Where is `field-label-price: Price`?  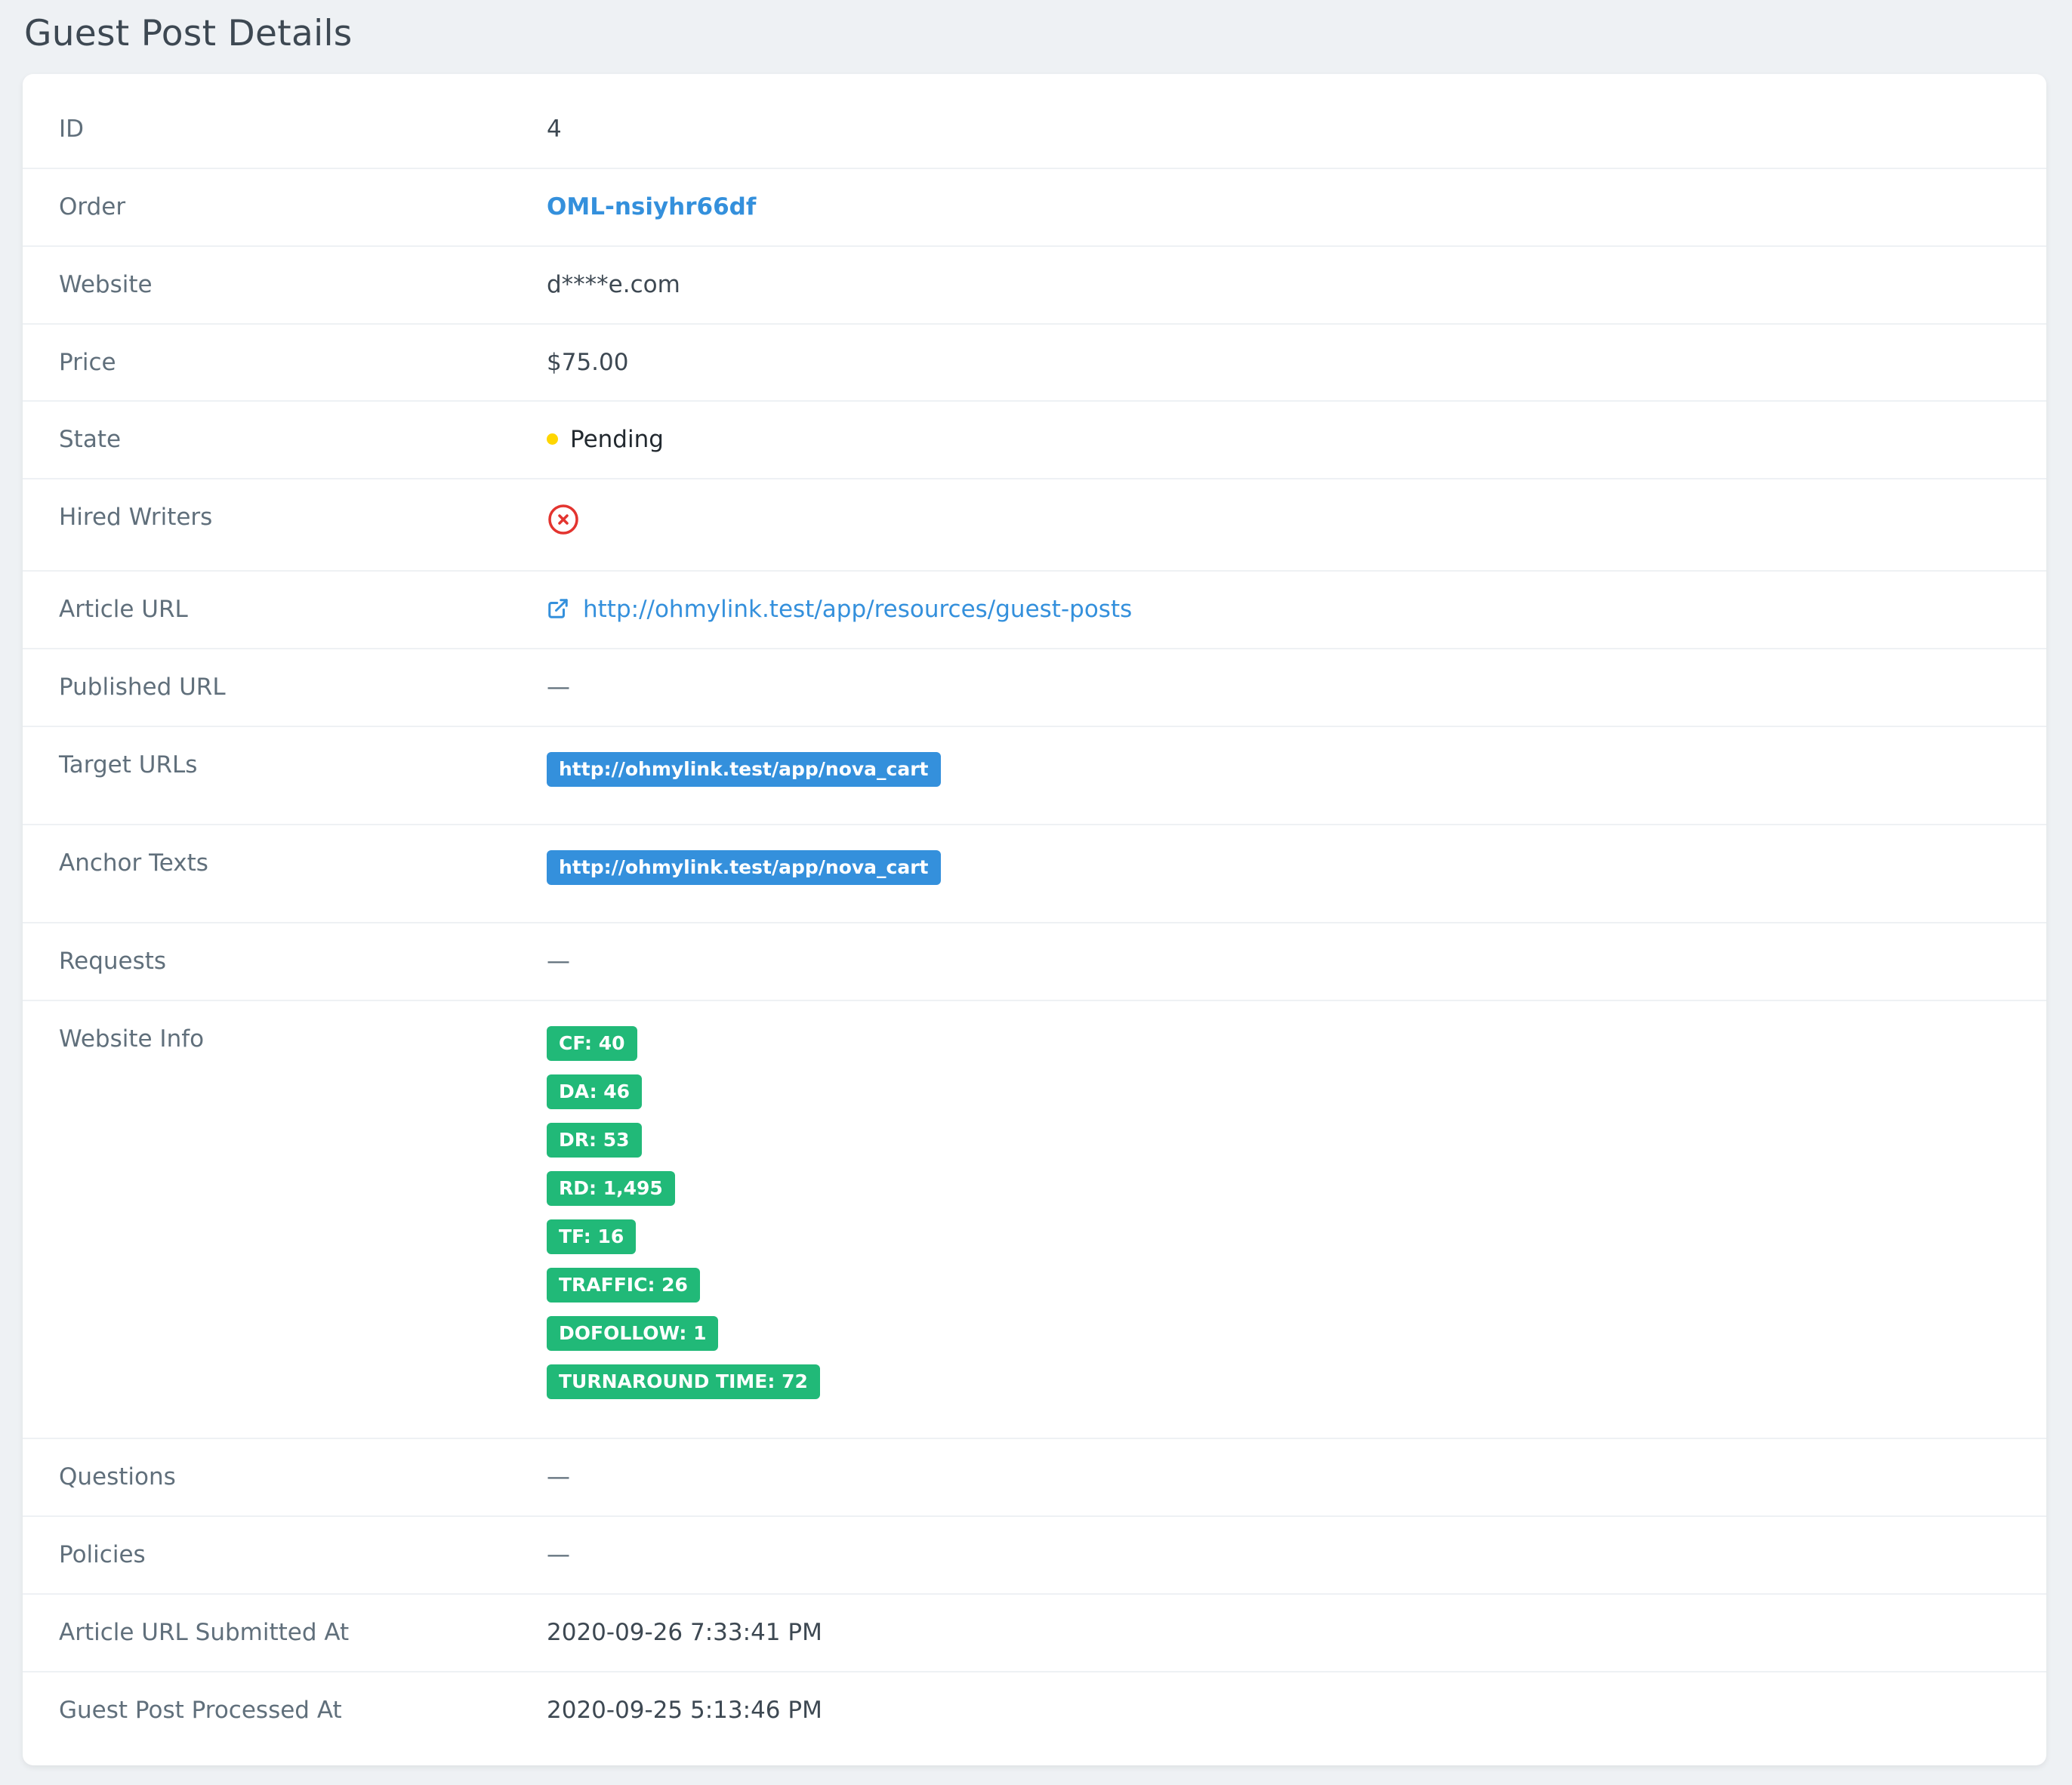 field-label-price: Price is located at coordinates (87, 362).